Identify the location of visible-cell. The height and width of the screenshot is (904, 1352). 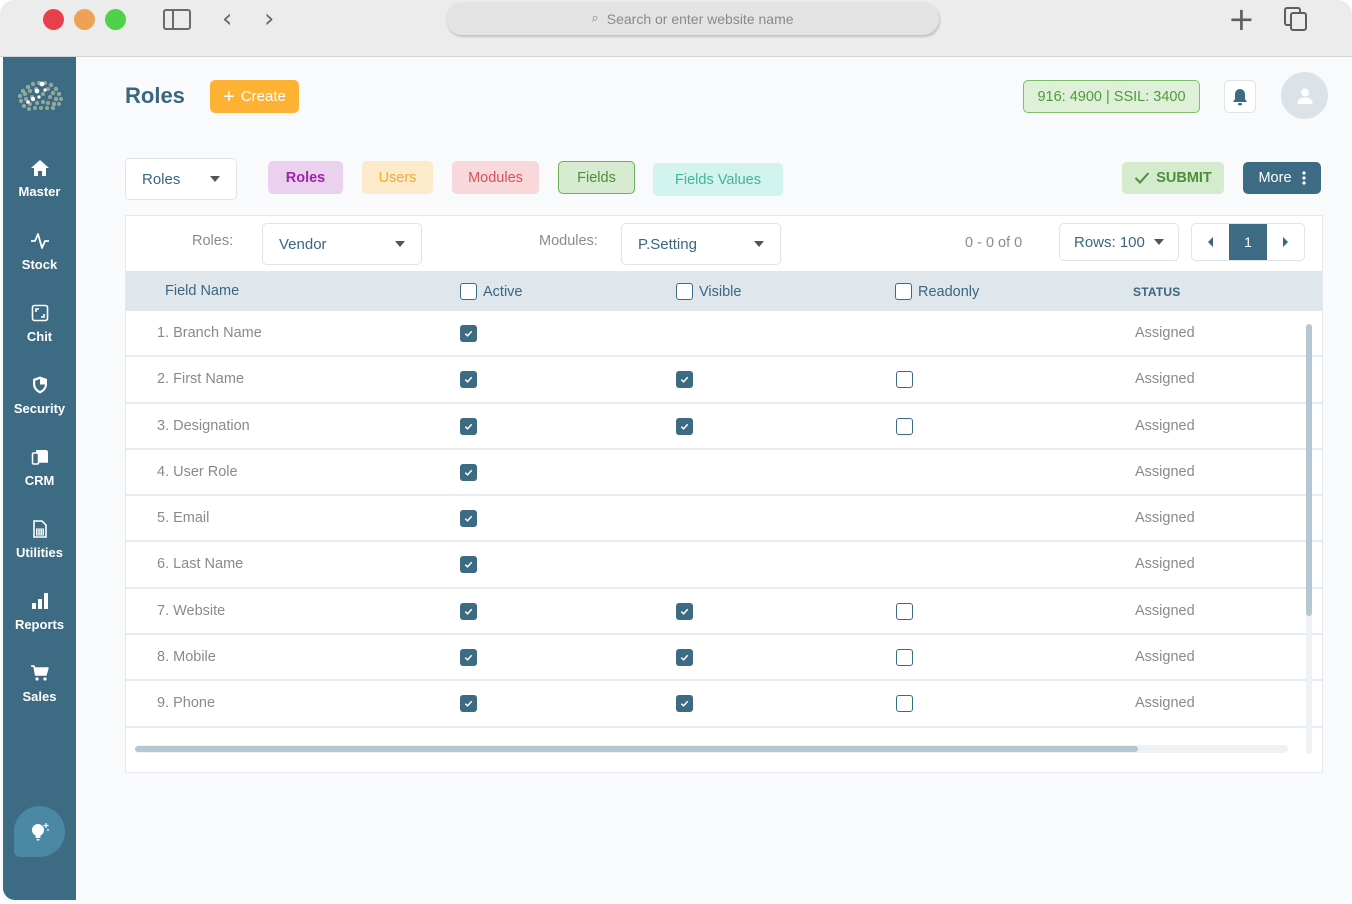
(684, 704).